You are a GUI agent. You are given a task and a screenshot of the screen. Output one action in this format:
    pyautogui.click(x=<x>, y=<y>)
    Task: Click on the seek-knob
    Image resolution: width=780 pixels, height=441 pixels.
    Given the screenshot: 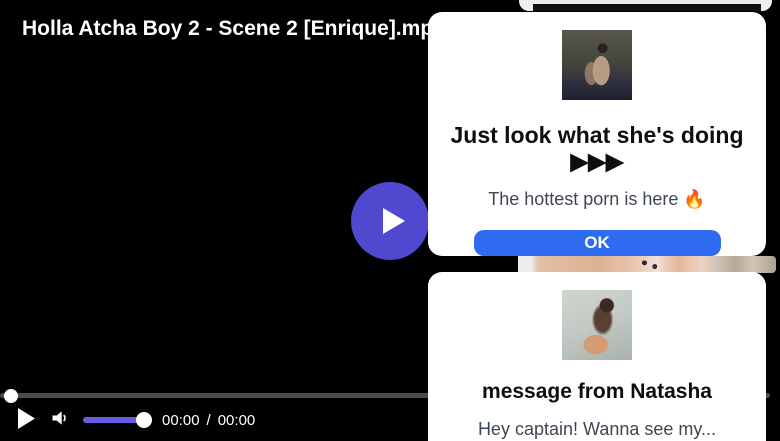 What is the action you would take?
    pyautogui.click(x=11, y=396)
    